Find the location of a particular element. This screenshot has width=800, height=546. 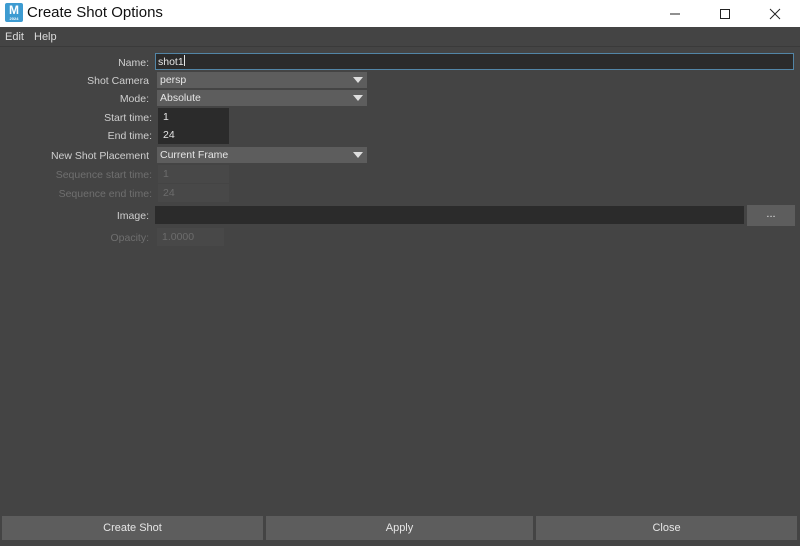

maximize-icon is located at coordinates (725, 13).